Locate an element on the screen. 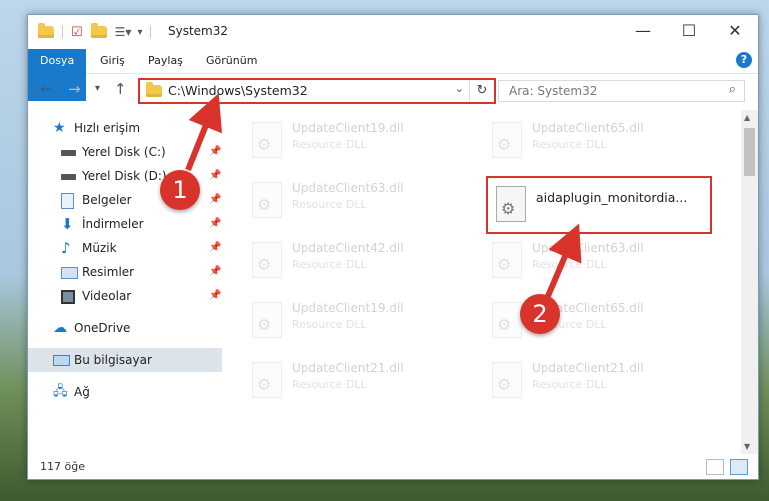 The image size is (769, 501). scroll-up-icon: ▲ is located at coordinates (747, 117).